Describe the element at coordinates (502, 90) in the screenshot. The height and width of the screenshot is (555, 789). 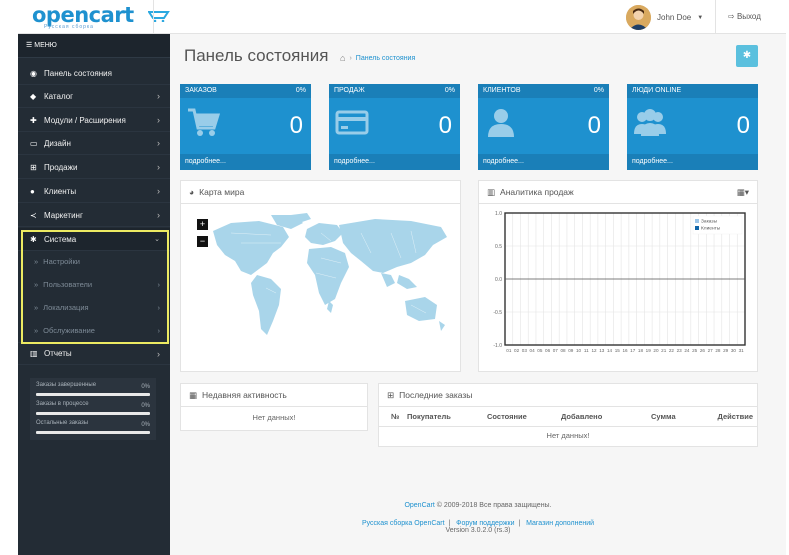
I see `tile-label: КЛИЕНТОВ` at that location.